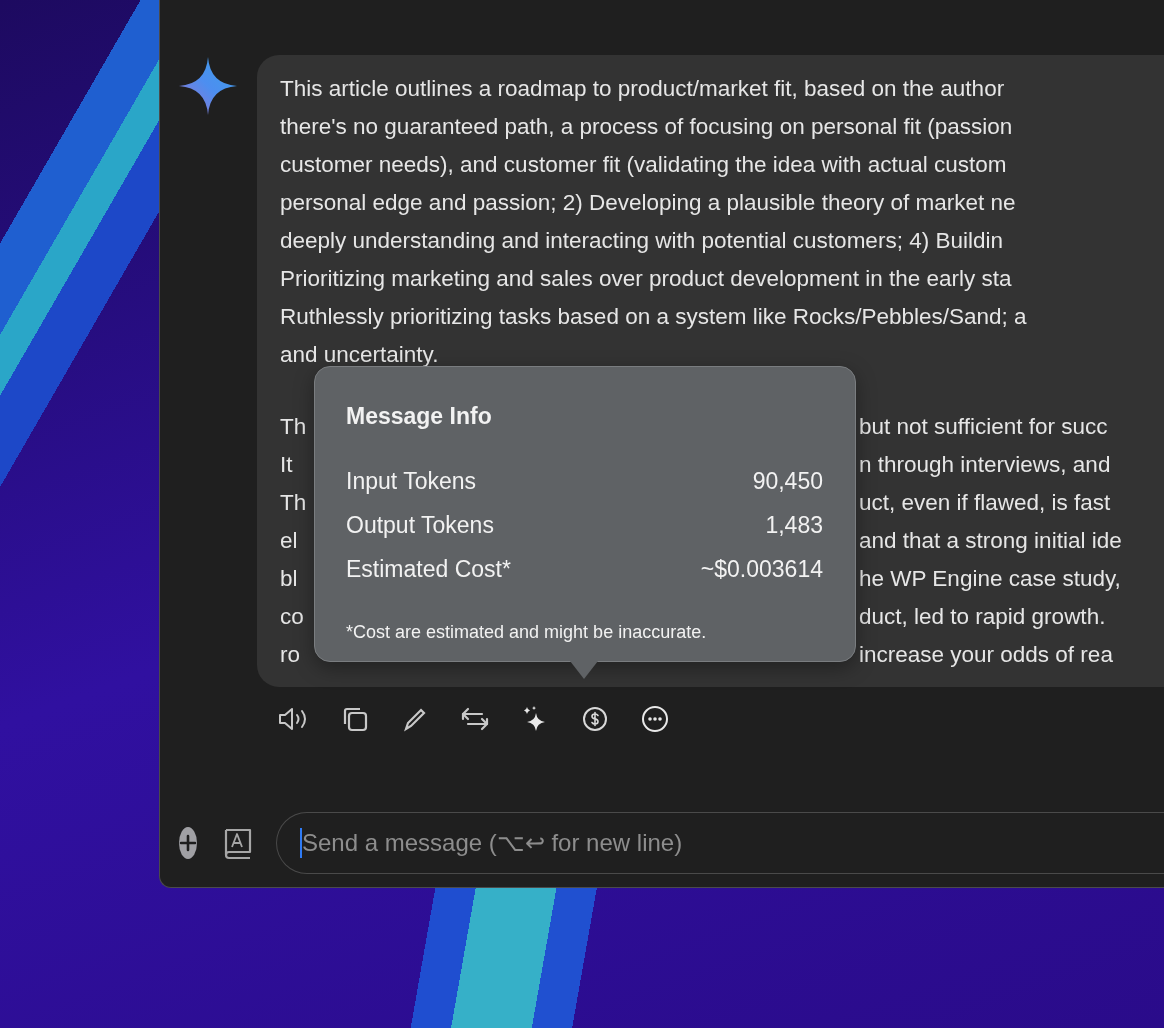 This screenshot has width=1164, height=1028. Describe the element at coordinates (983, 427) in the screenshot. I see `message-text-fragment: but not sufficient for succ` at that location.